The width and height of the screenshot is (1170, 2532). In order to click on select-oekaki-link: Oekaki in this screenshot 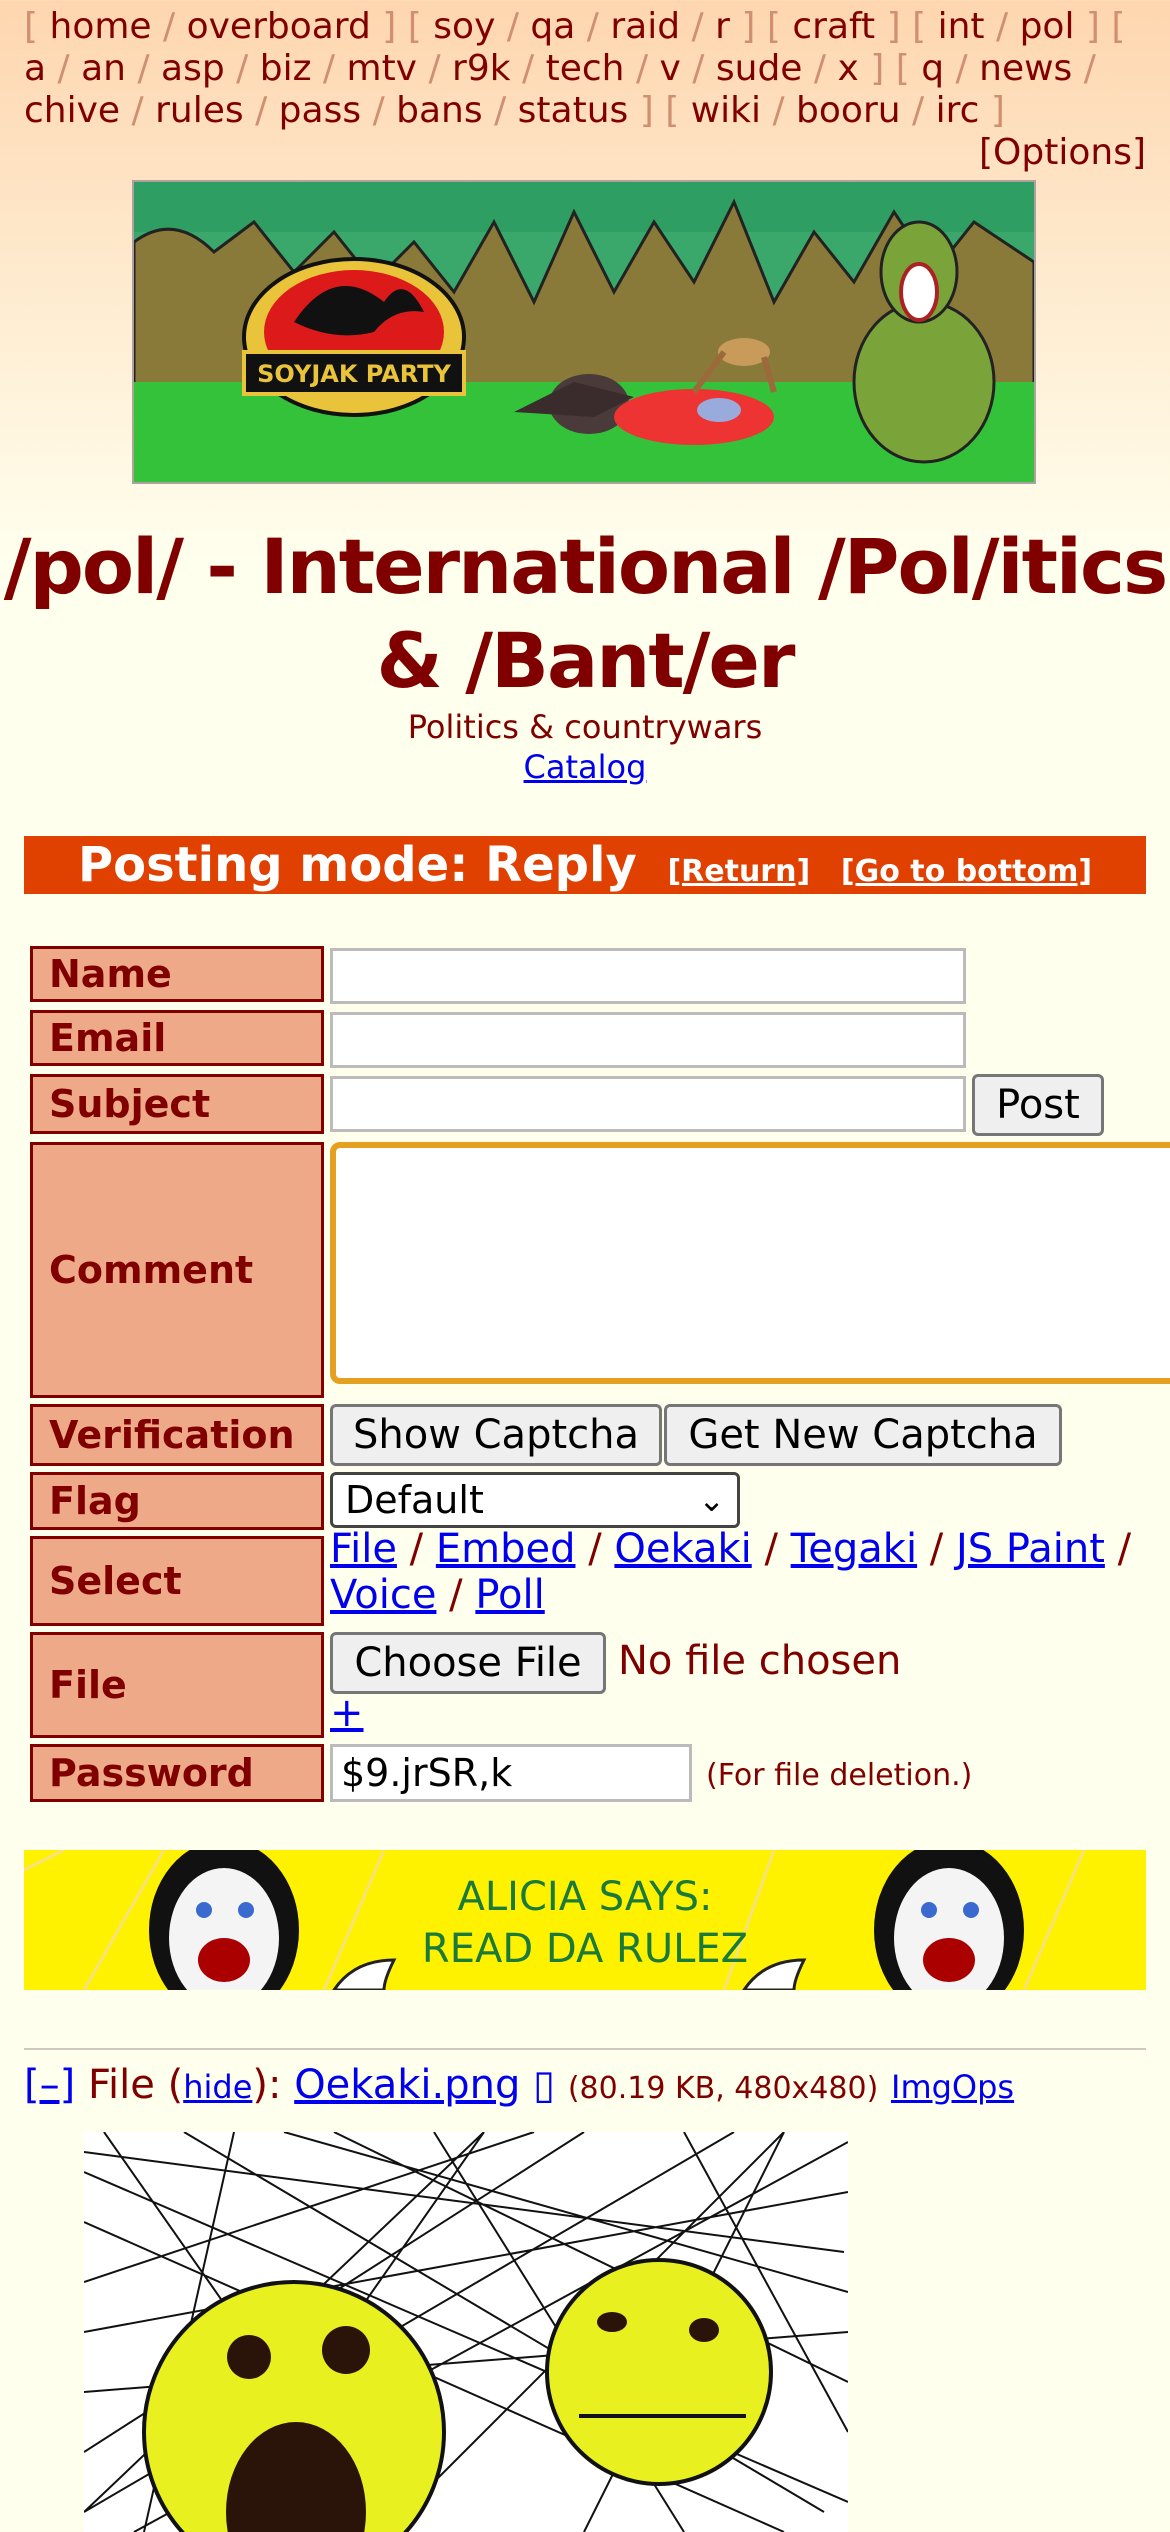, I will do `click(682, 1549)`.